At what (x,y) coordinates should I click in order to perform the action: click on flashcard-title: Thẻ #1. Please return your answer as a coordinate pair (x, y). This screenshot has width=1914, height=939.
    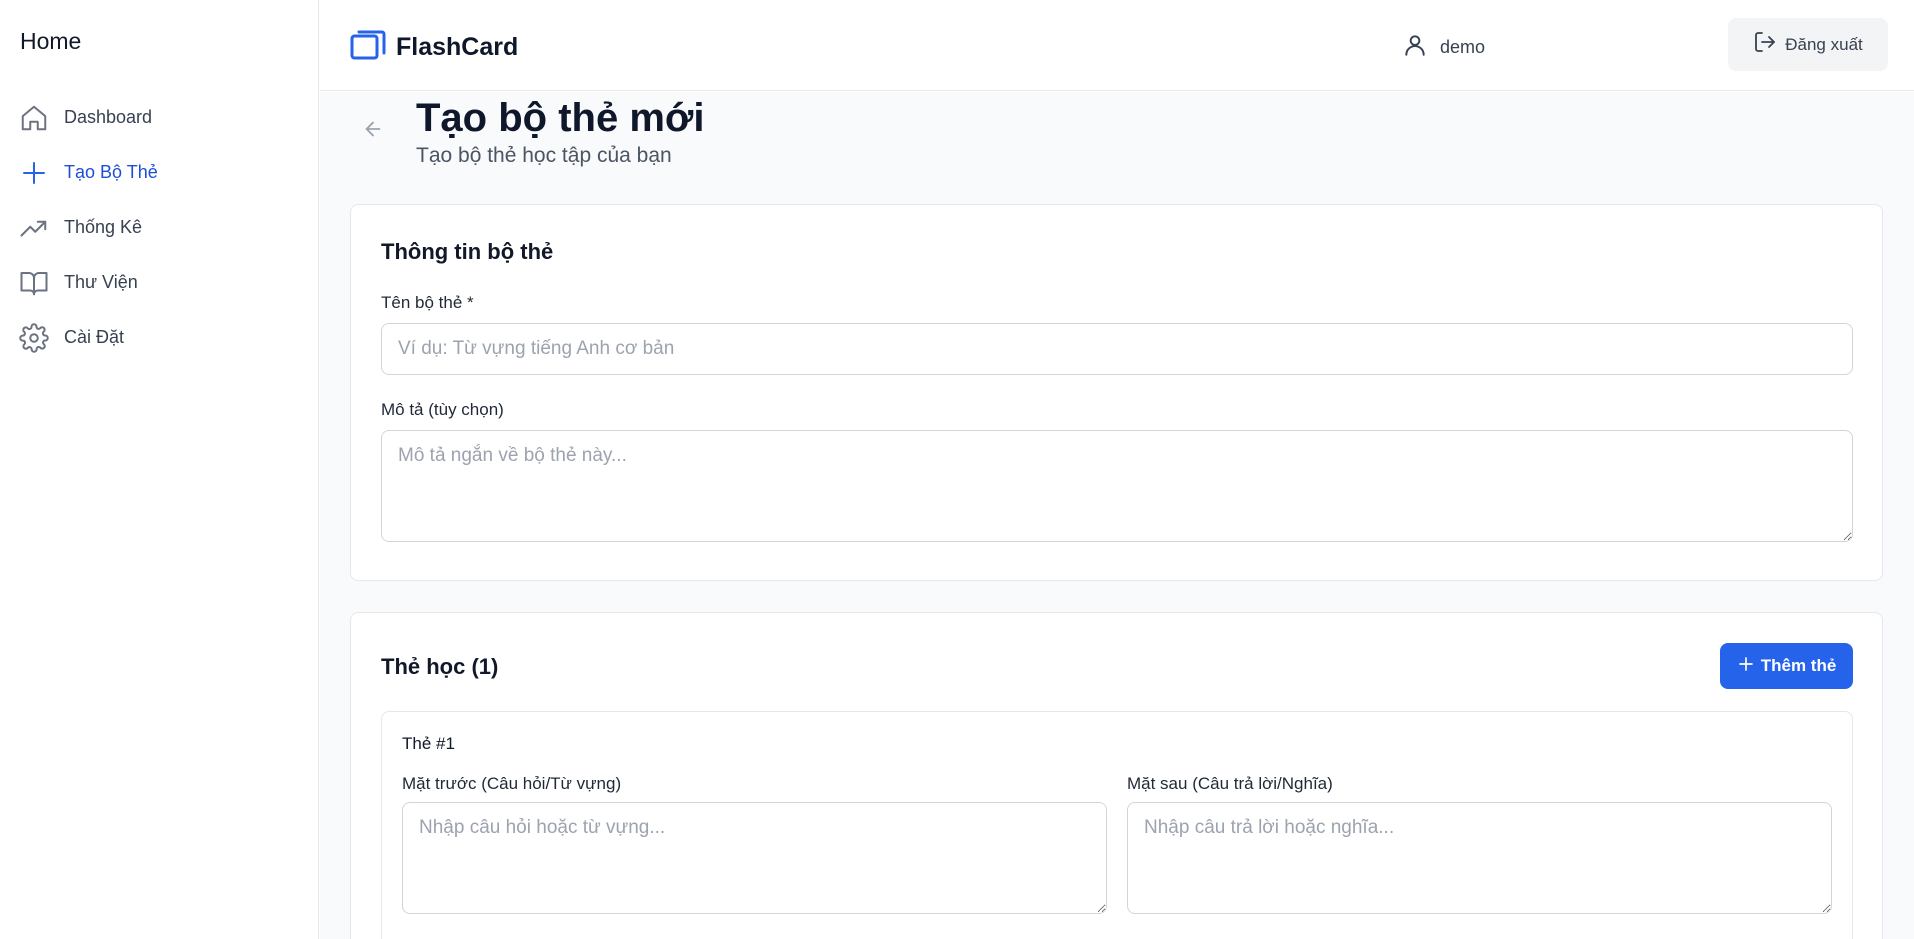
    Looking at the image, I should click on (428, 743).